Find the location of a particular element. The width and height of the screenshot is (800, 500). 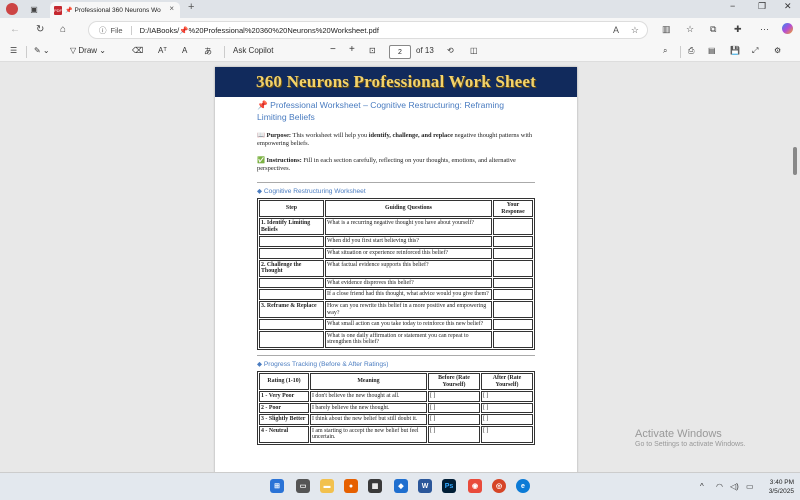

firefox-icon: ● is located at coordinates (351, 486).